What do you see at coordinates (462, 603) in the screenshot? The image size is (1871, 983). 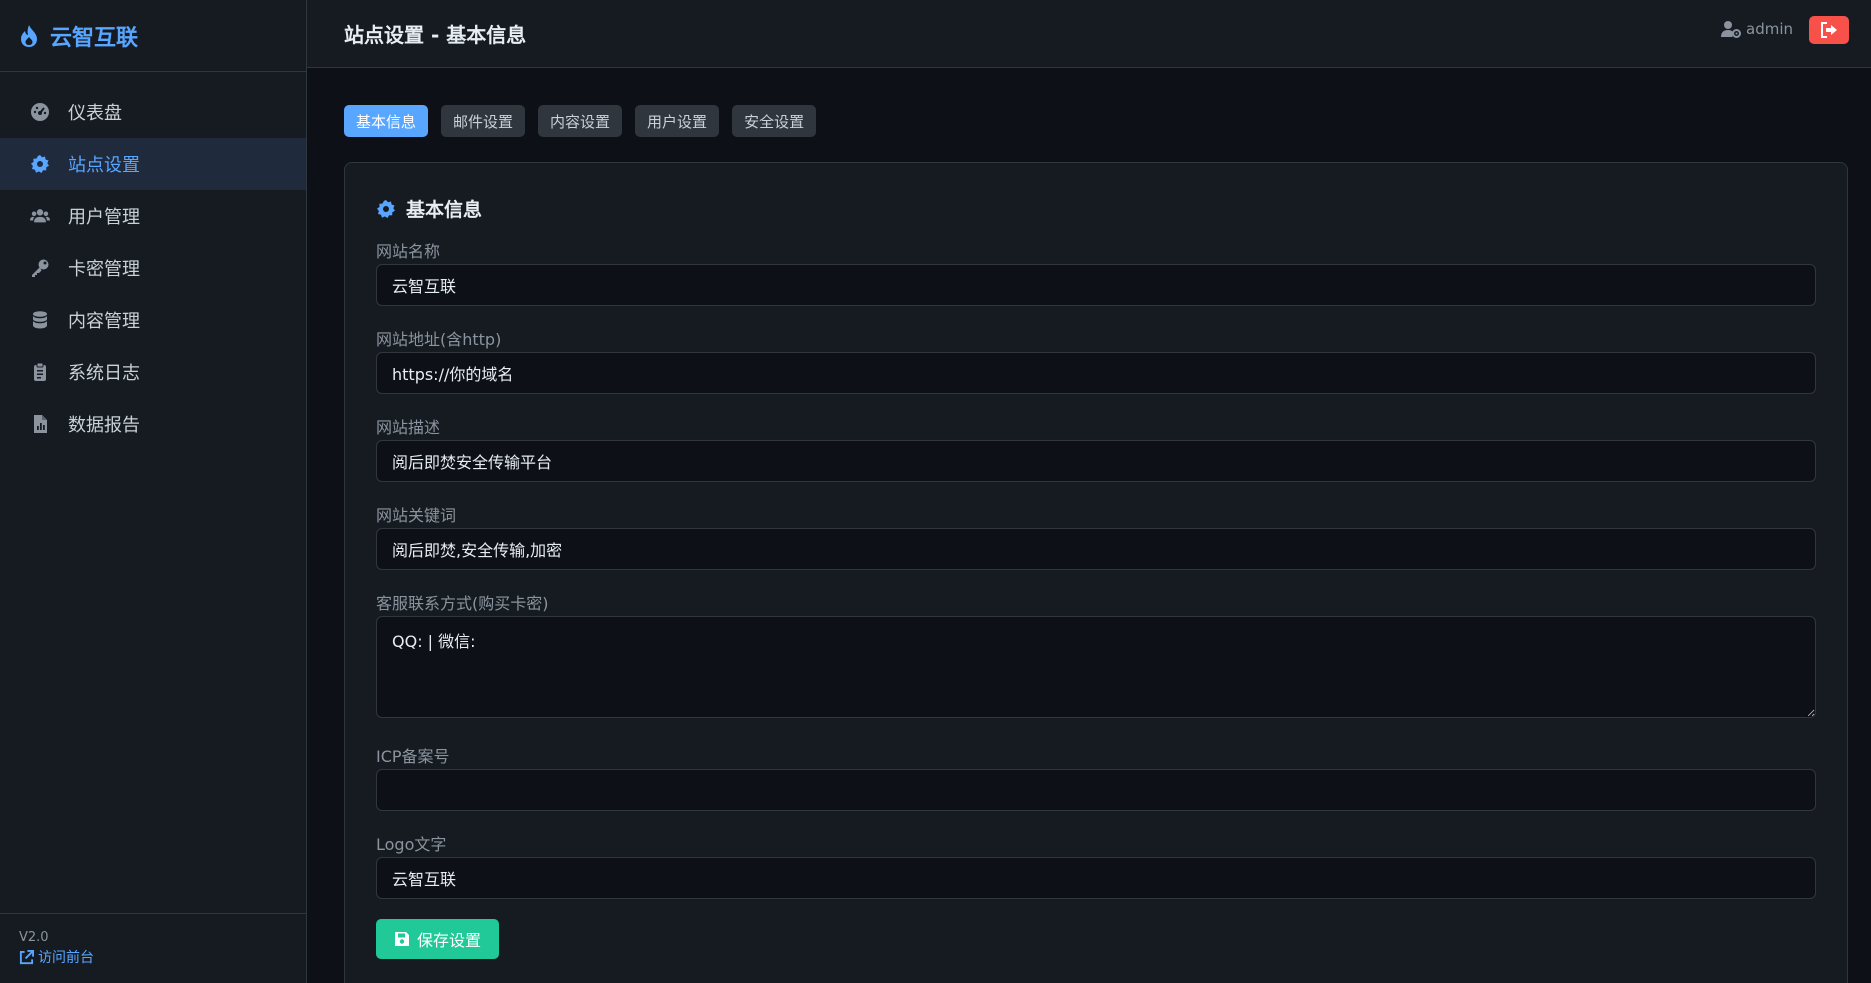 I see `contact-label: 客服联系方式(购买卡密)` at bounding box center [462, 603].